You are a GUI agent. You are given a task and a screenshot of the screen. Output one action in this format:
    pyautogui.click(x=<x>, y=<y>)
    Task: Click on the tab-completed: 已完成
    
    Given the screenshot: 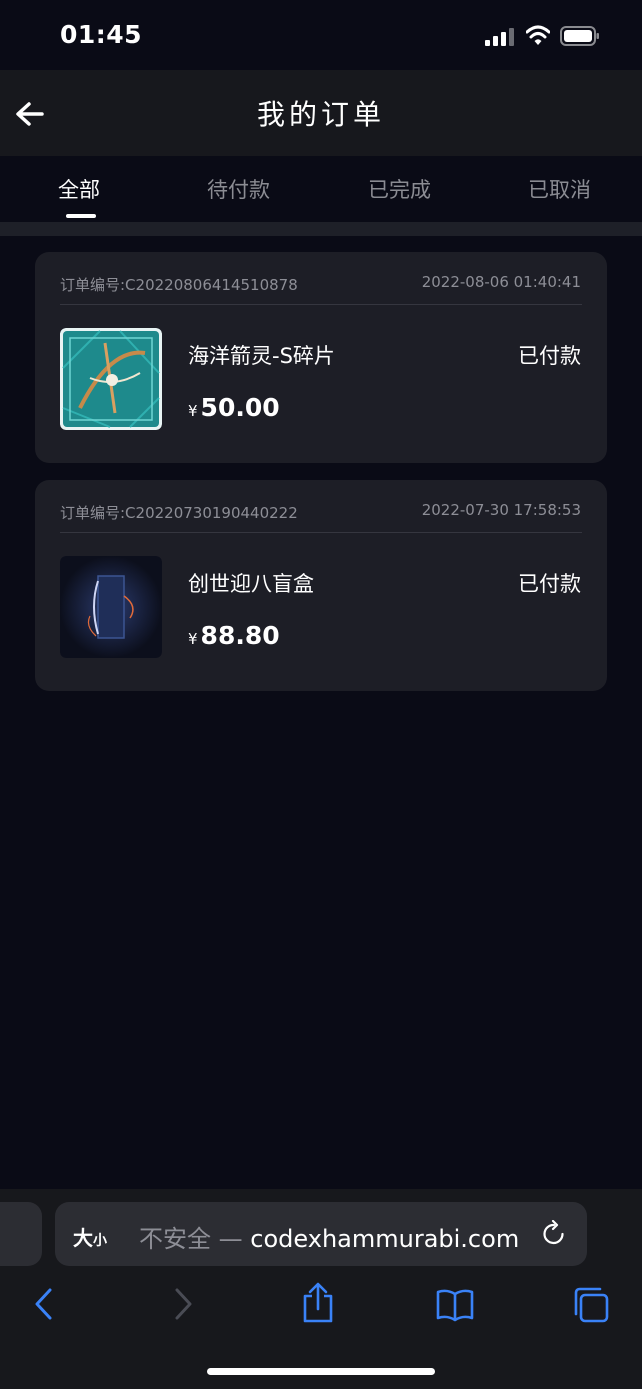 What is the action you would take?
    pyautogui.click(x=399, y=189)
    